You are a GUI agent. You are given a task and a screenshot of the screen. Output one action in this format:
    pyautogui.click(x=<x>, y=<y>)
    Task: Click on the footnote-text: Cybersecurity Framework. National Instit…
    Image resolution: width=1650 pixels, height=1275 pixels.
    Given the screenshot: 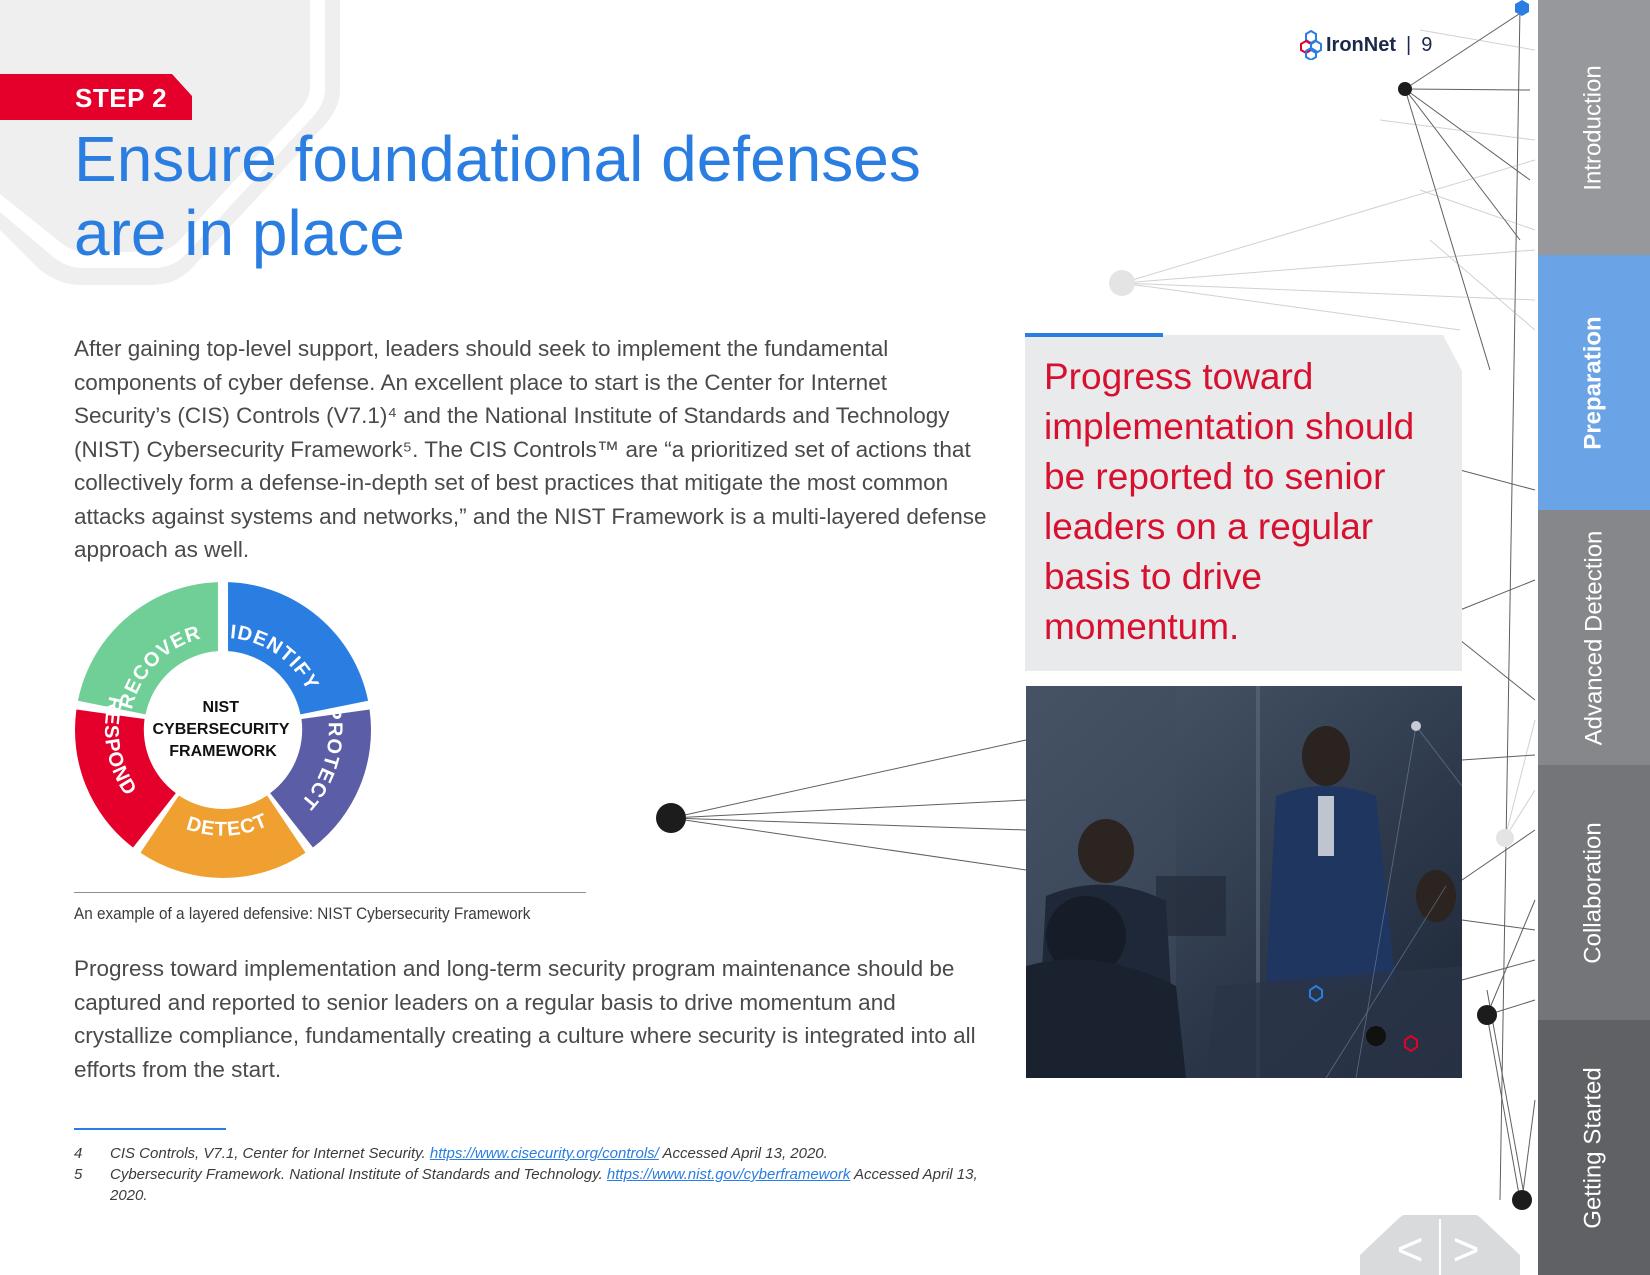 What is the action you would take?
    pyautogui.click(x=358, y=1174)
    